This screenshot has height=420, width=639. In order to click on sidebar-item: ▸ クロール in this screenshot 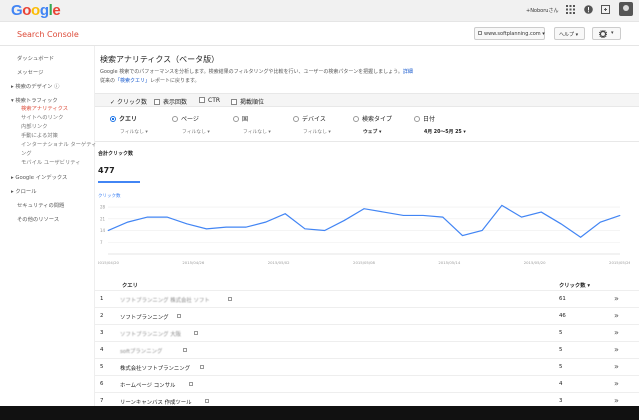, I will do `click(24, 191)`.